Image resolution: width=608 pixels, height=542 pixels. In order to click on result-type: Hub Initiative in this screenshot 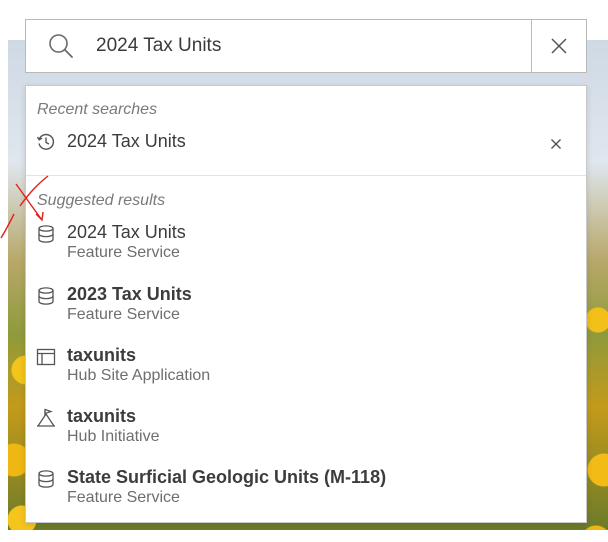, I will do `click(113, 436)`.